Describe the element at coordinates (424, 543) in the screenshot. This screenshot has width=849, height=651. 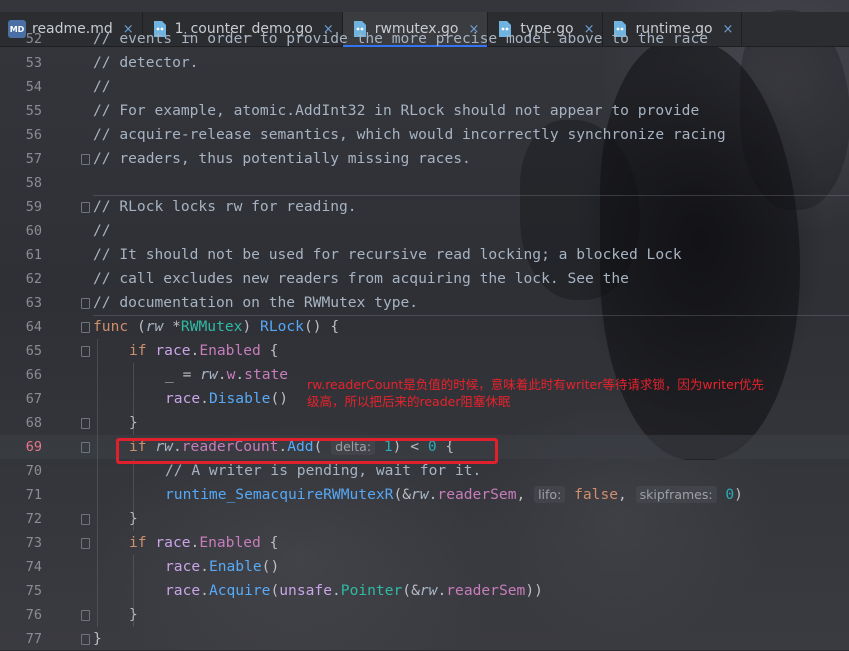
I see `code-line: 73 if race.Enabled {` at that location.